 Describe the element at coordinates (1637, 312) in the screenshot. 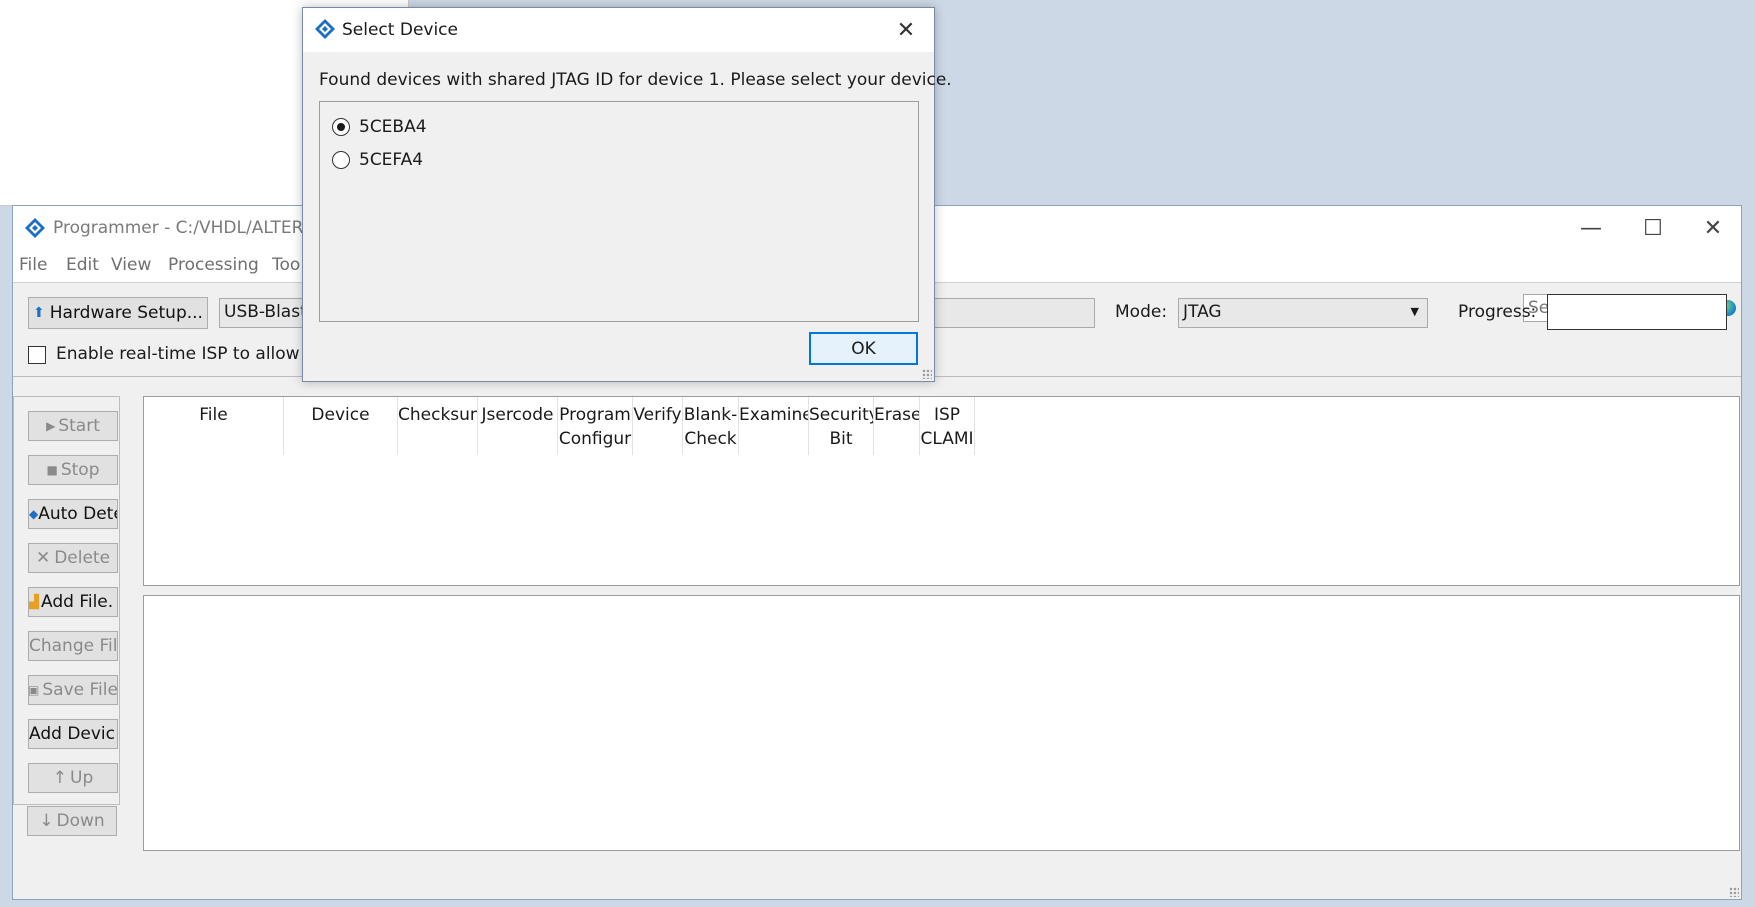

I see `progress-bar` at that location.